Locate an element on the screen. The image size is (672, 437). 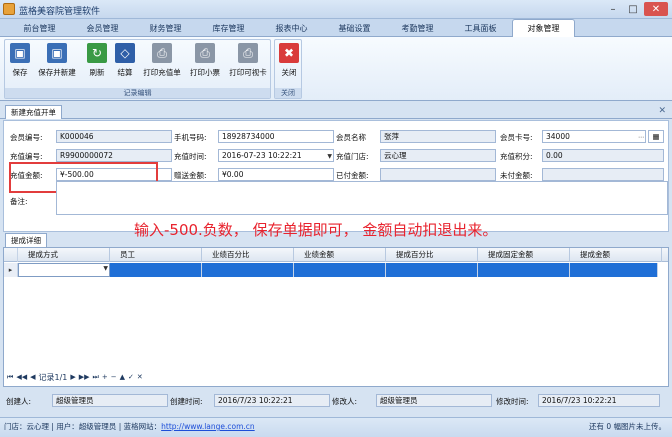
ribbon-group-label: 记录编辑 is located at coordinates (137, 93).